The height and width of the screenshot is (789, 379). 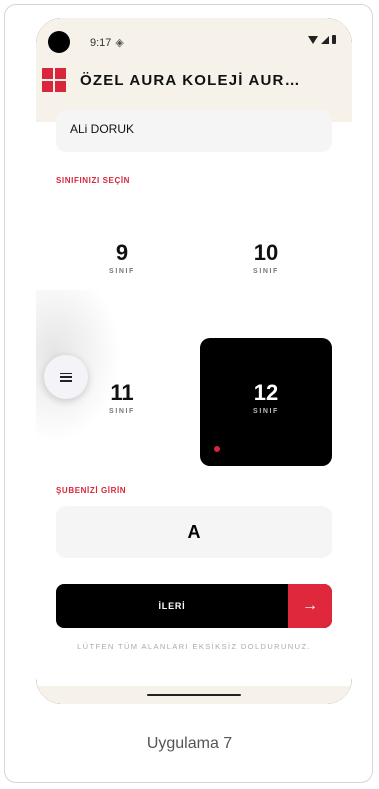 I want to click on branch-section-label: ŞUBENİZİ GİRİN, so click(x=91, y=490).